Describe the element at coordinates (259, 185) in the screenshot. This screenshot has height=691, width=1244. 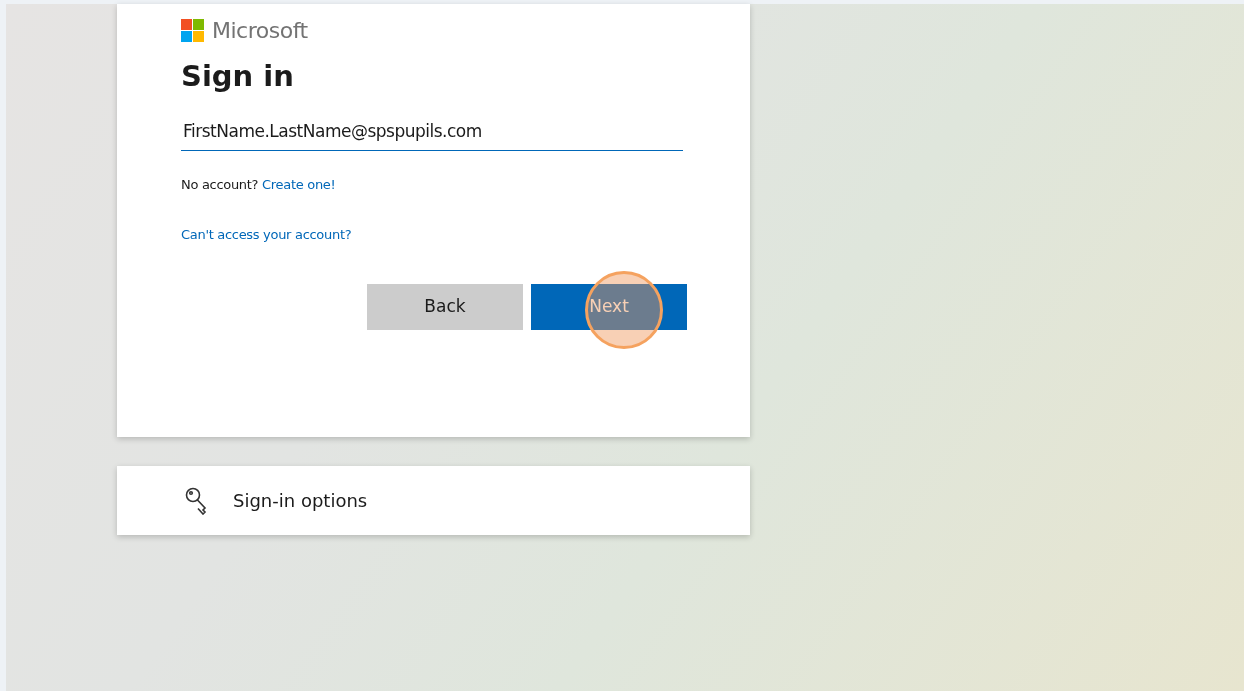
I see `signup-prompt: No account? Create one!` at that location.